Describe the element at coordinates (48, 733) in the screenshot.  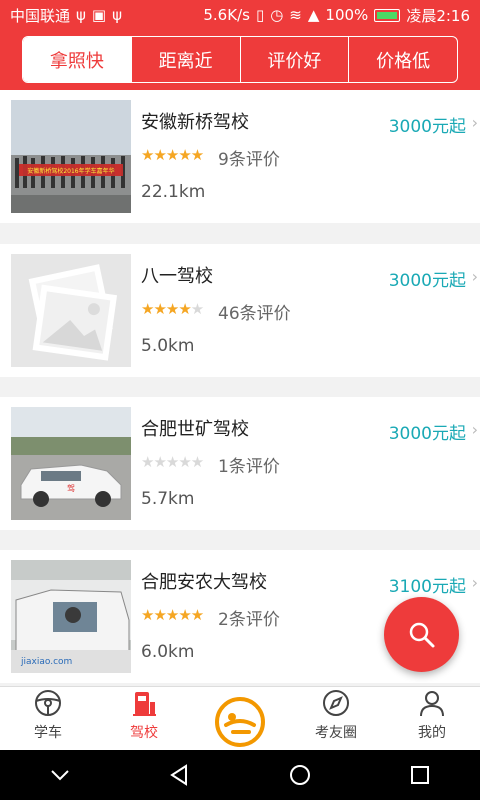
I see `tab-label: 学车` at that location.